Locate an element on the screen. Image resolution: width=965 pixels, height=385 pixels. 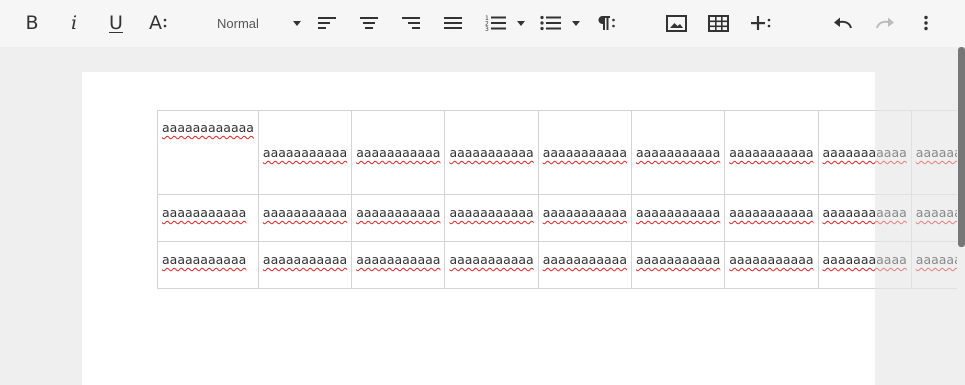
paragraph-button is located at coordinates (606, 23).